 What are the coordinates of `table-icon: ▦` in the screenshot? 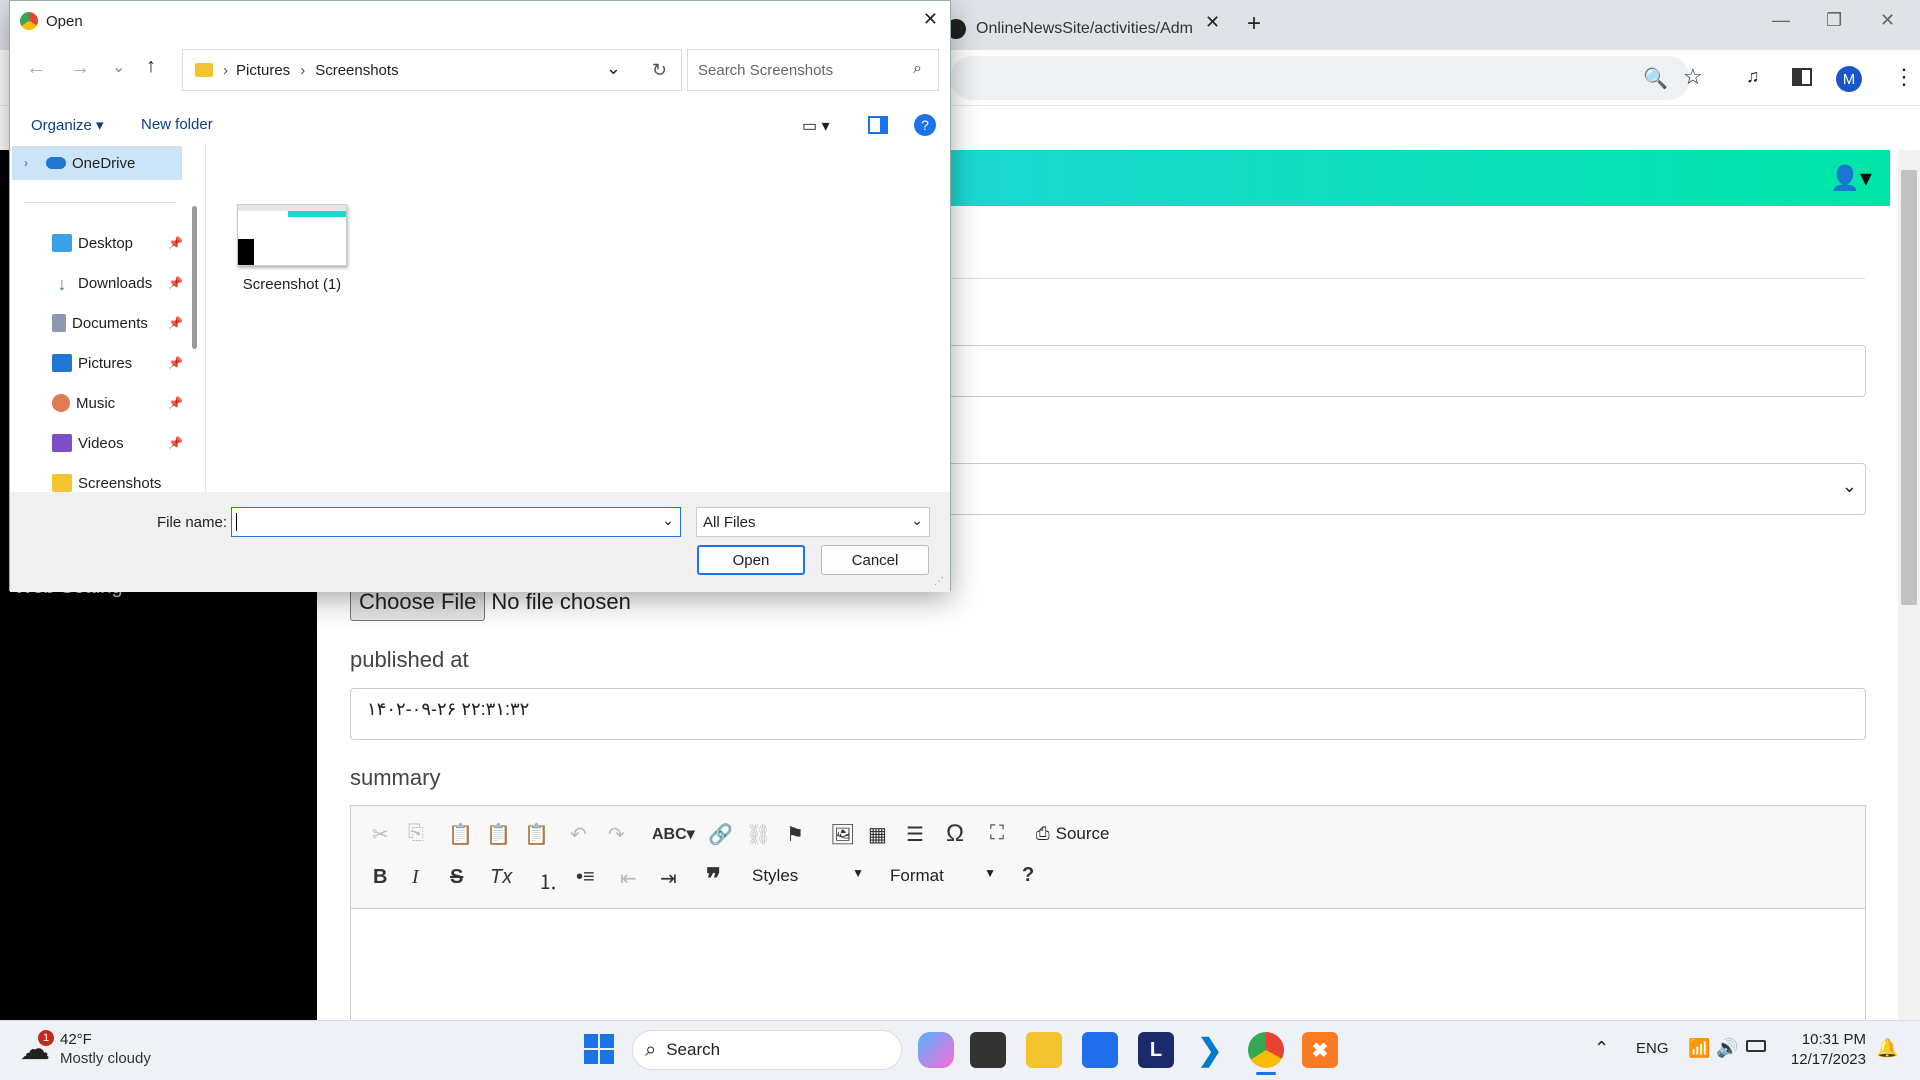 It's located at (877, 834).